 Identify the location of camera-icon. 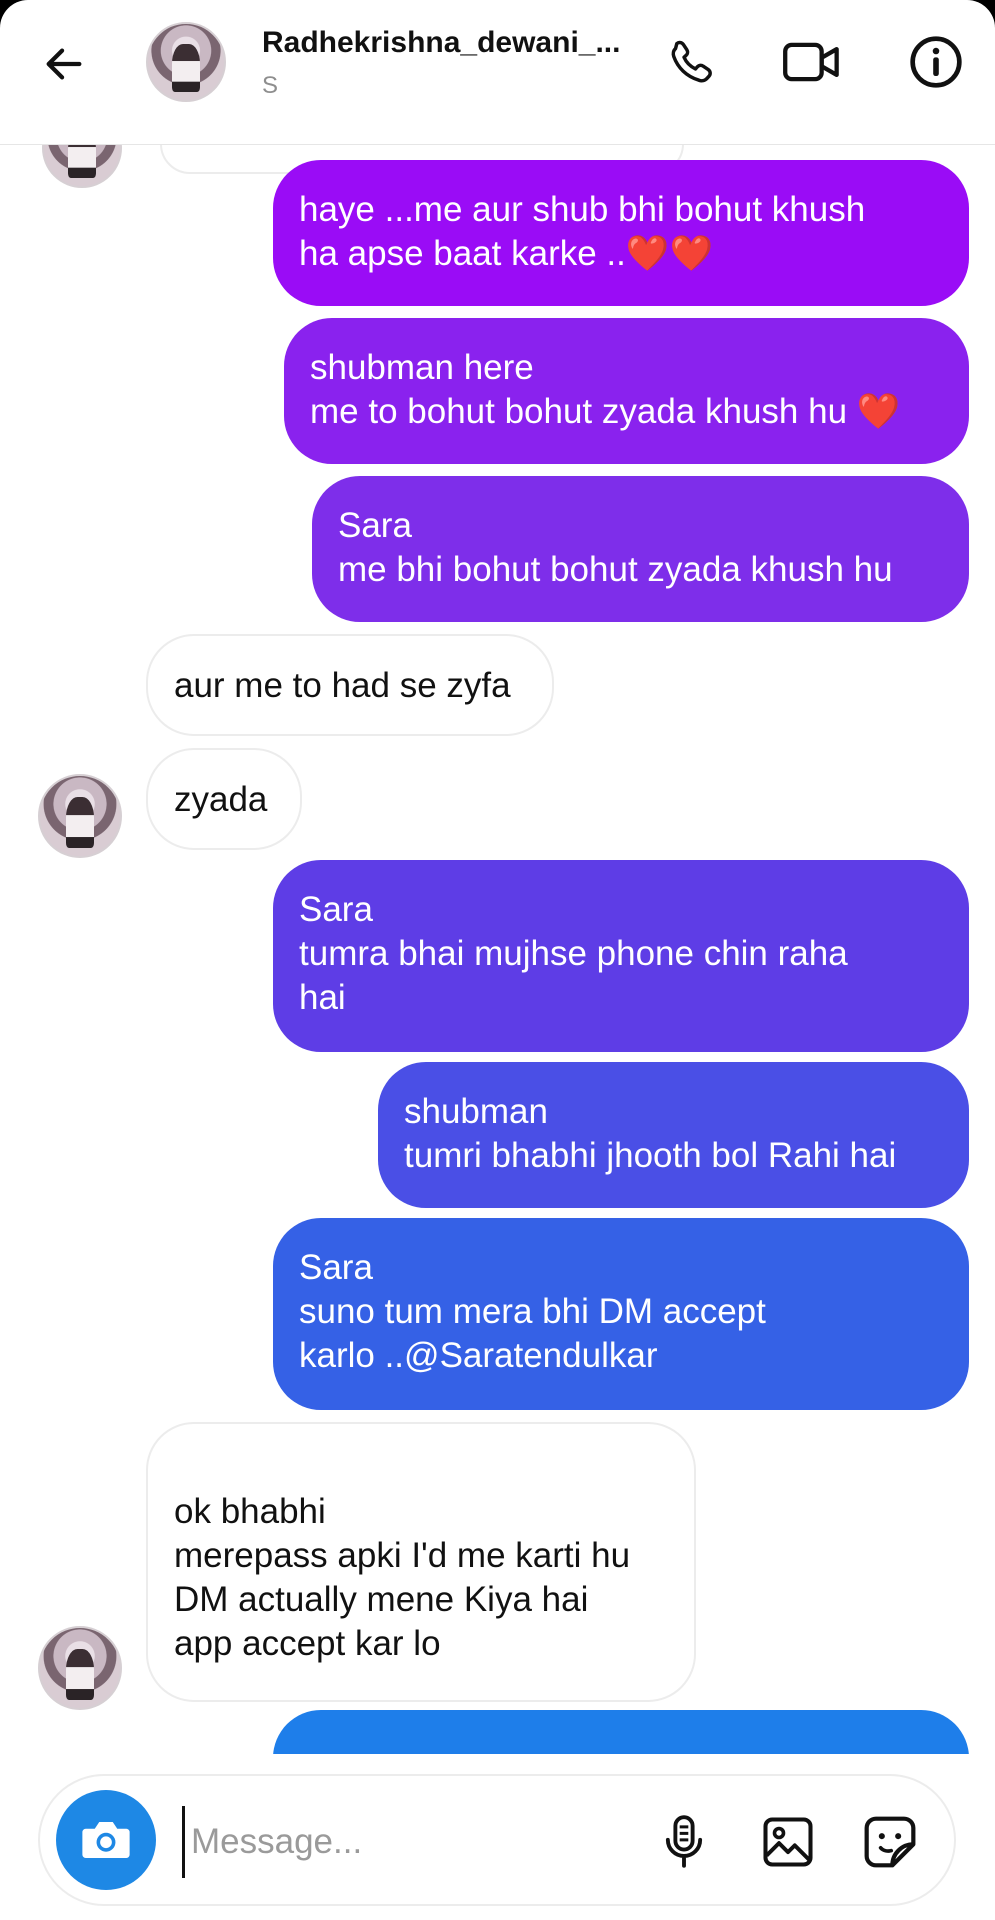
(106, 1840).